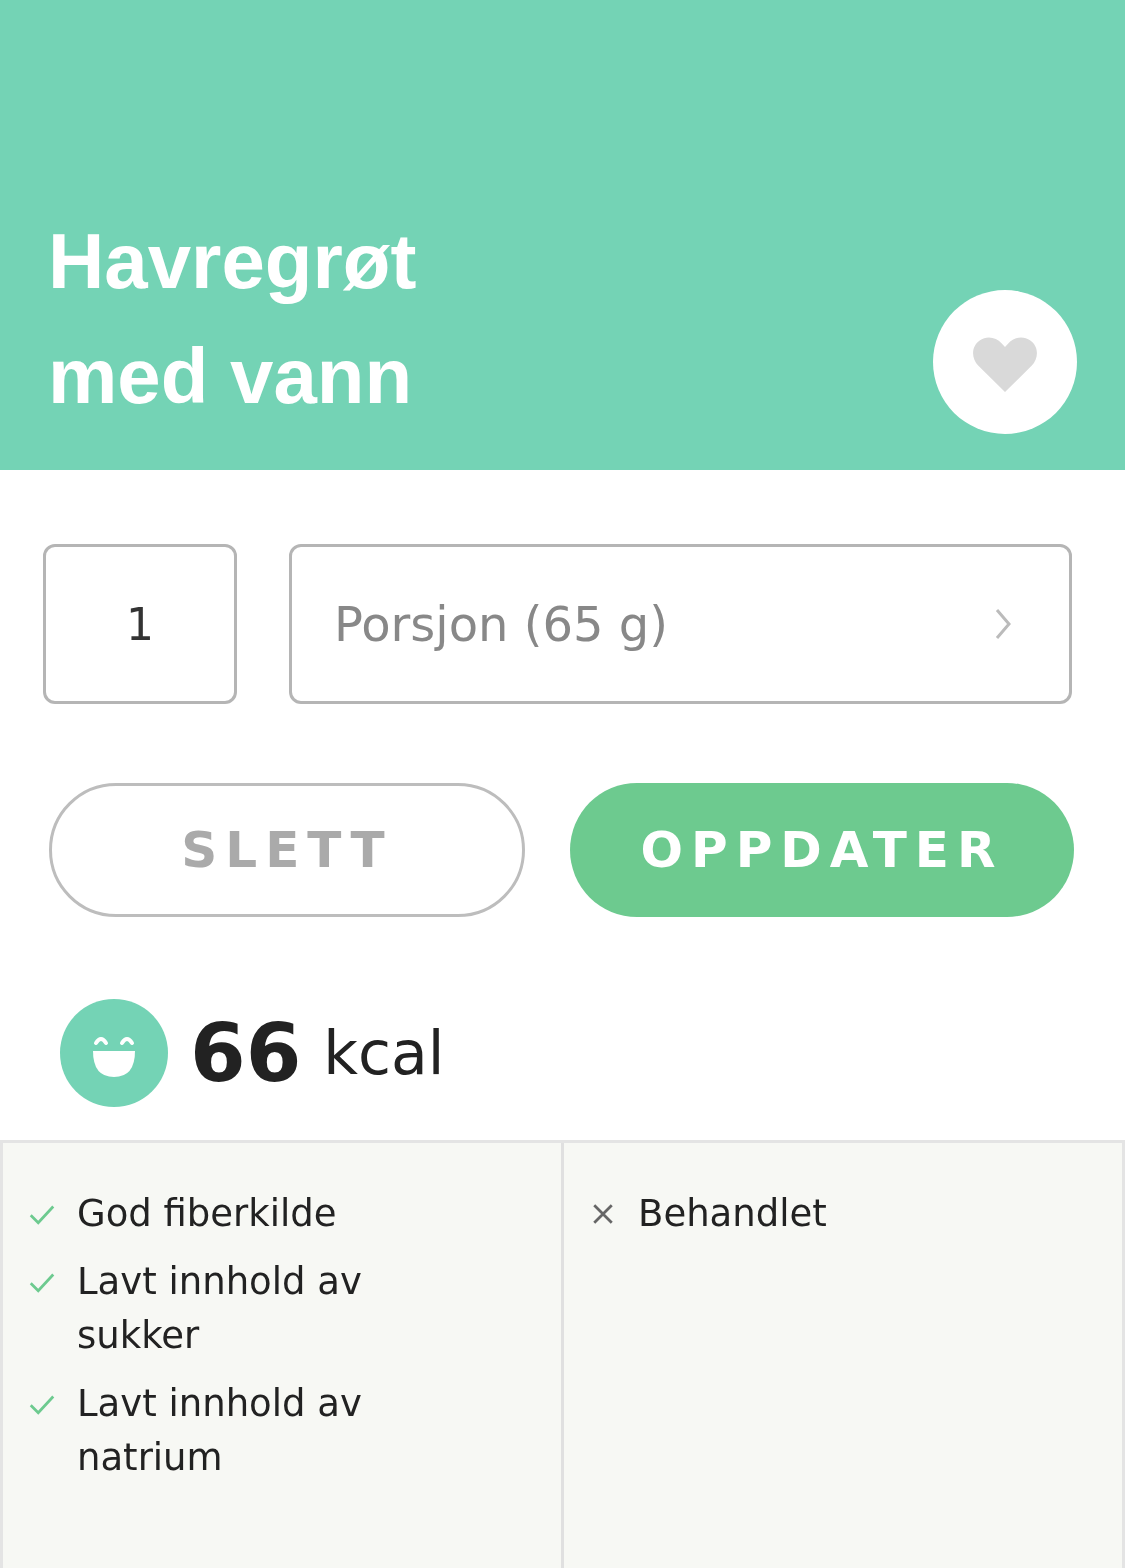  I want to click on calorie-unit: kcal, so click(384, 1053).